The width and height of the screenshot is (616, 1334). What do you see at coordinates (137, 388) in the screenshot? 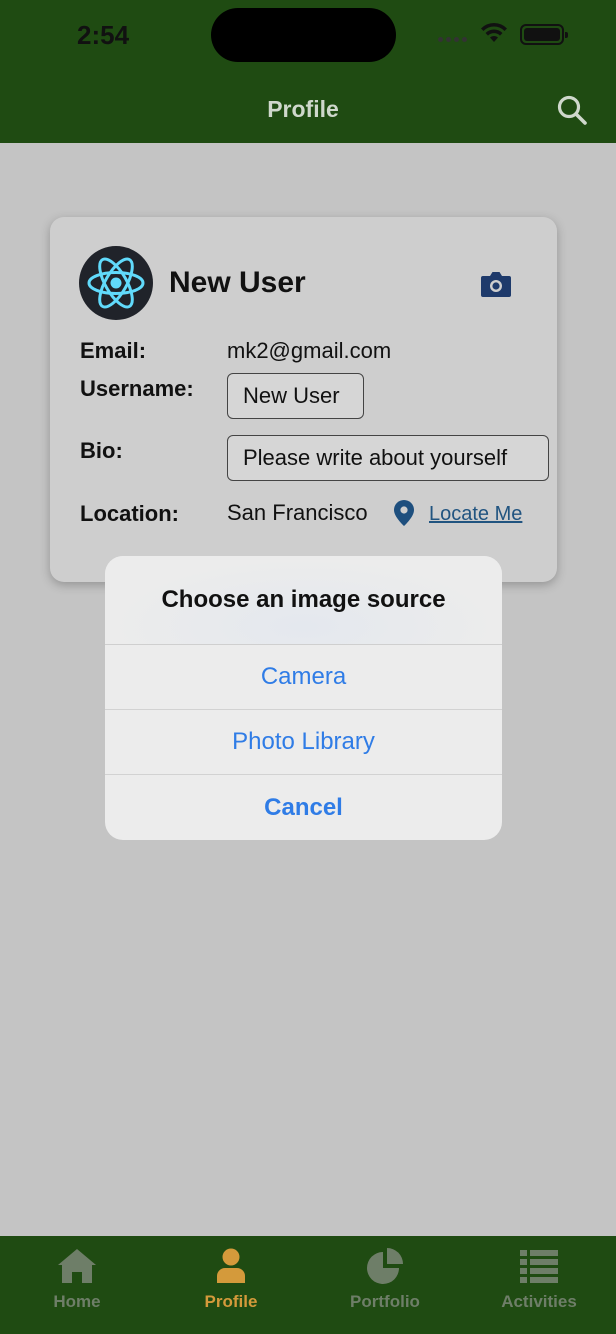
I see `username-label: Username:` at bounding box center [137, 388].